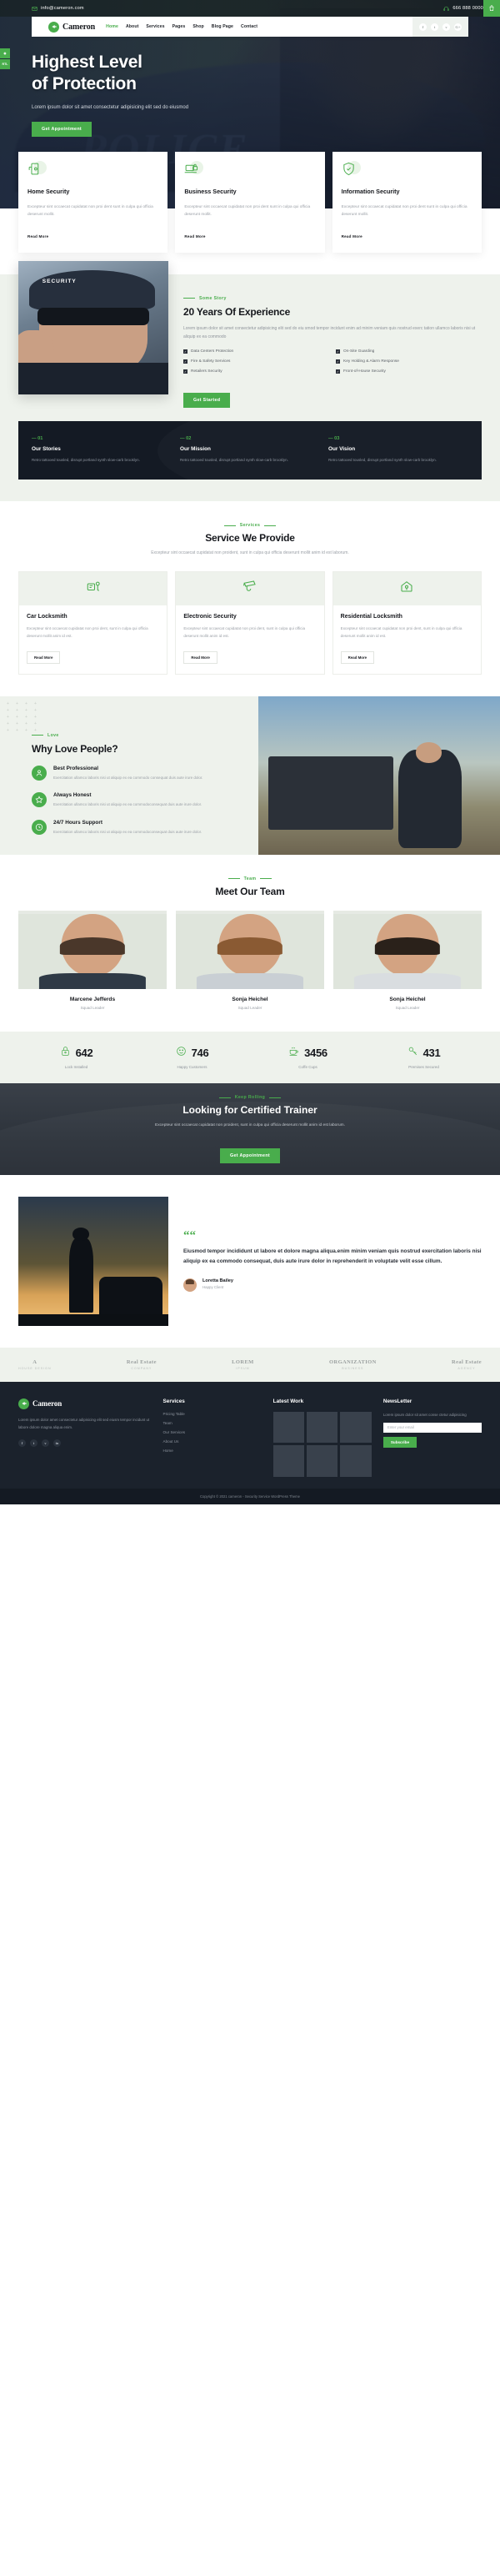  I want to click on brand-logo-item: A HOUSE DESIGN, so click(35, 1364).